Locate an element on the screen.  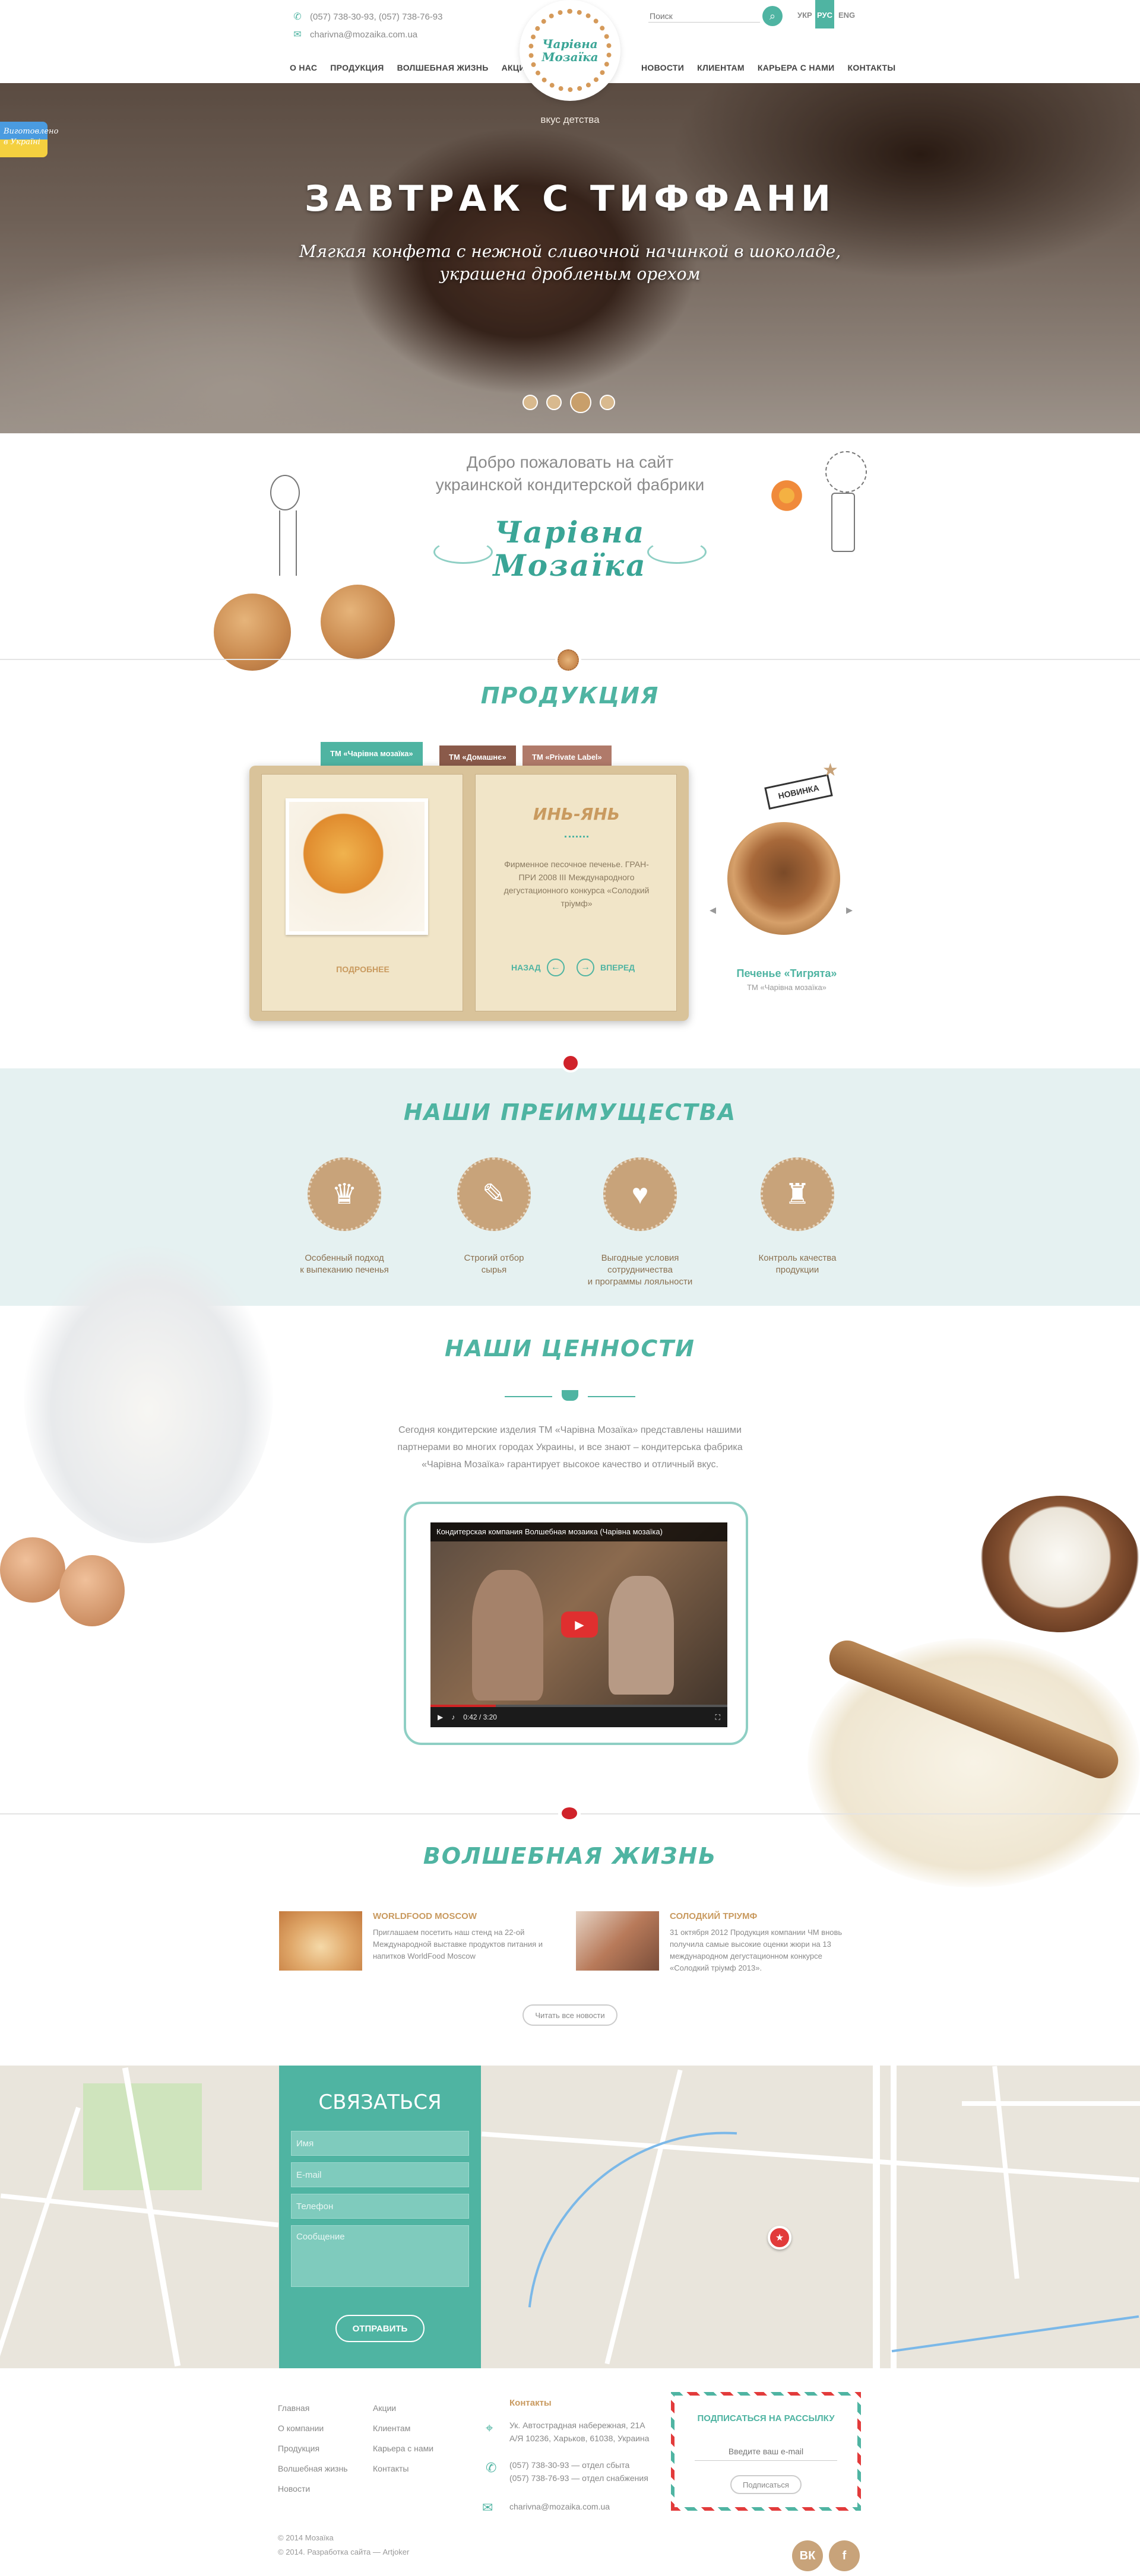
phone-icon: ✆ is located at coordinates (491, 2467).